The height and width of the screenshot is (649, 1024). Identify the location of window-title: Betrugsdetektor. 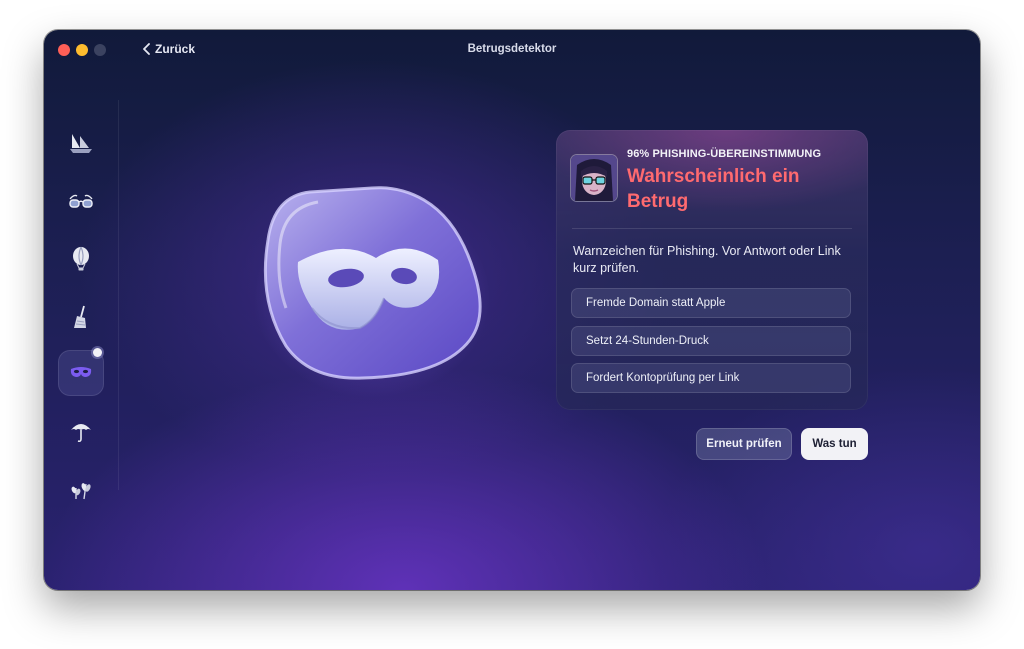
(512, 49).